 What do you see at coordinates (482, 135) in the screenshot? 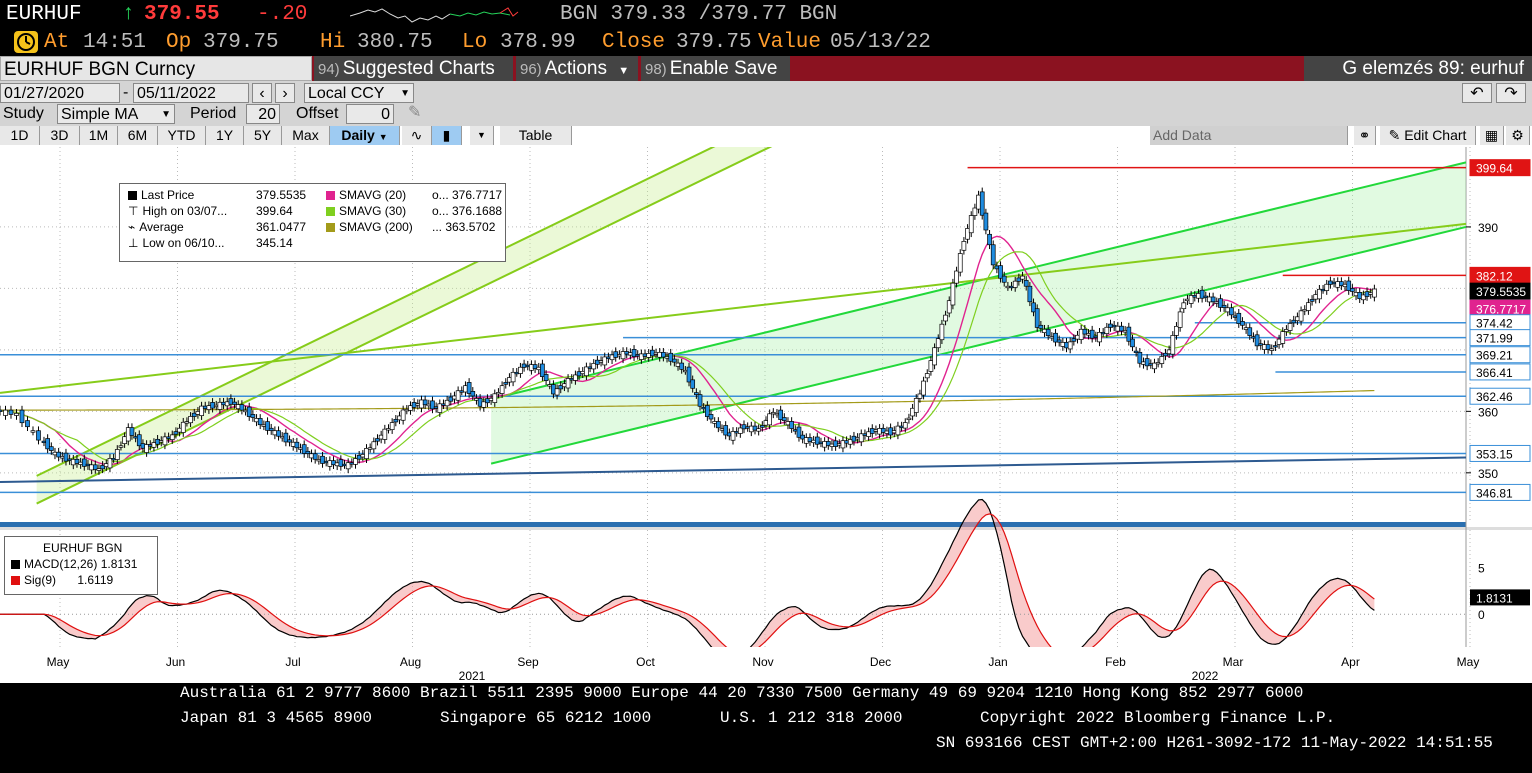
I see `chart-type-dropdown-icon: ▼` at bounding box center [482, 135].